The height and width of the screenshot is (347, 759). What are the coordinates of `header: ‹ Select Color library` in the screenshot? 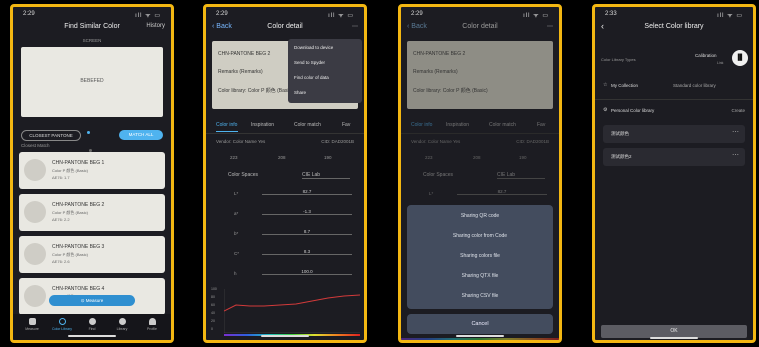 It's located at (674, 29).